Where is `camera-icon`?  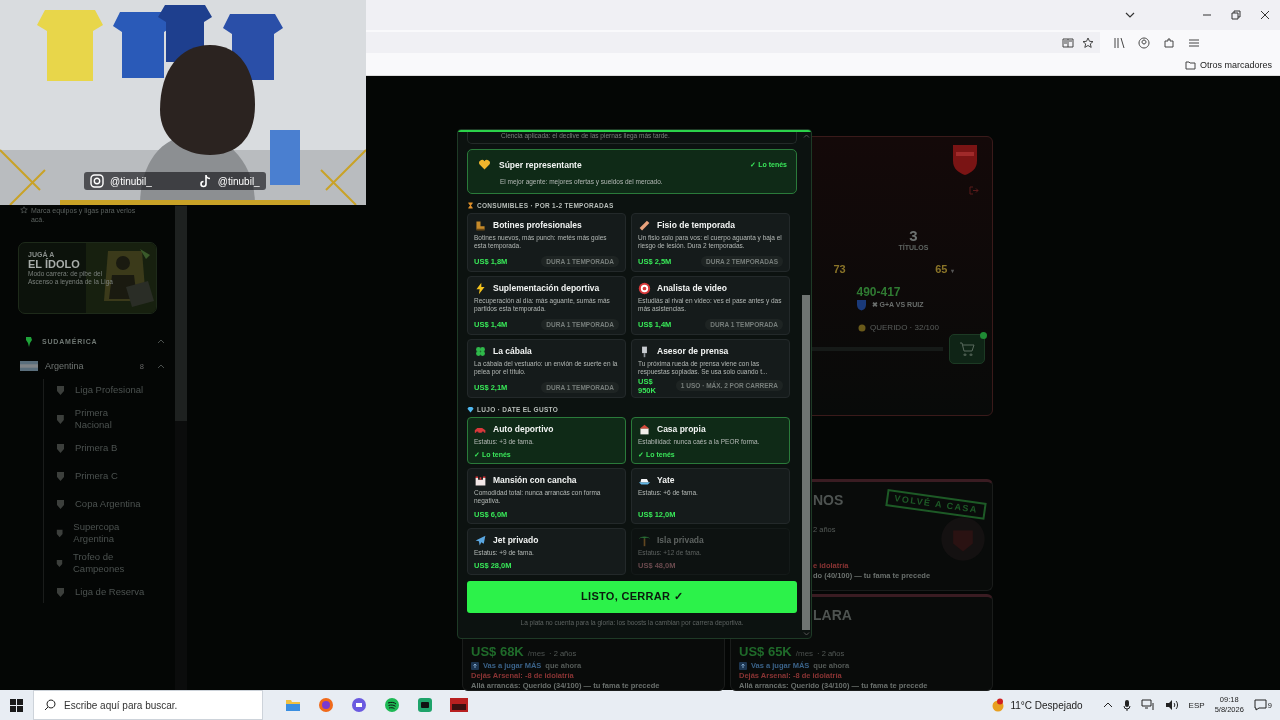 camera-icon is located at coordinates (97, 181).